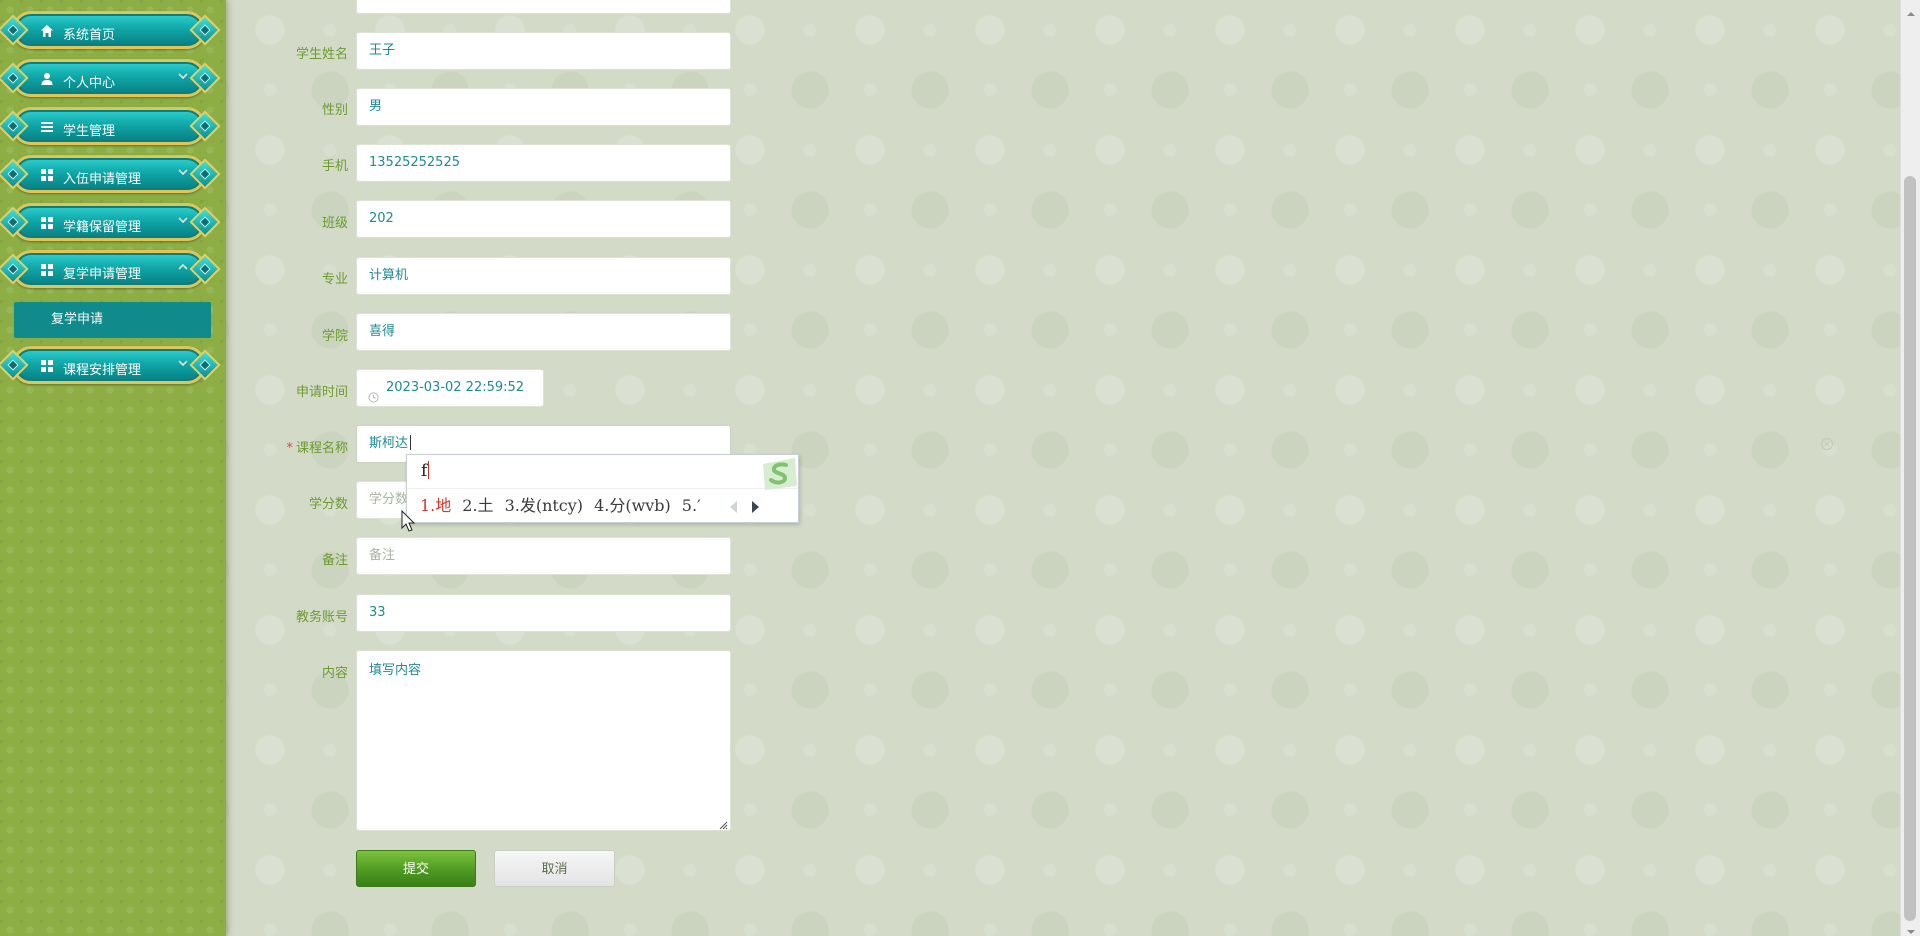 Image resolution: width=1920 pixels, height=936 pixels. I want to click on resize-grip-icon, so click(723, 824).